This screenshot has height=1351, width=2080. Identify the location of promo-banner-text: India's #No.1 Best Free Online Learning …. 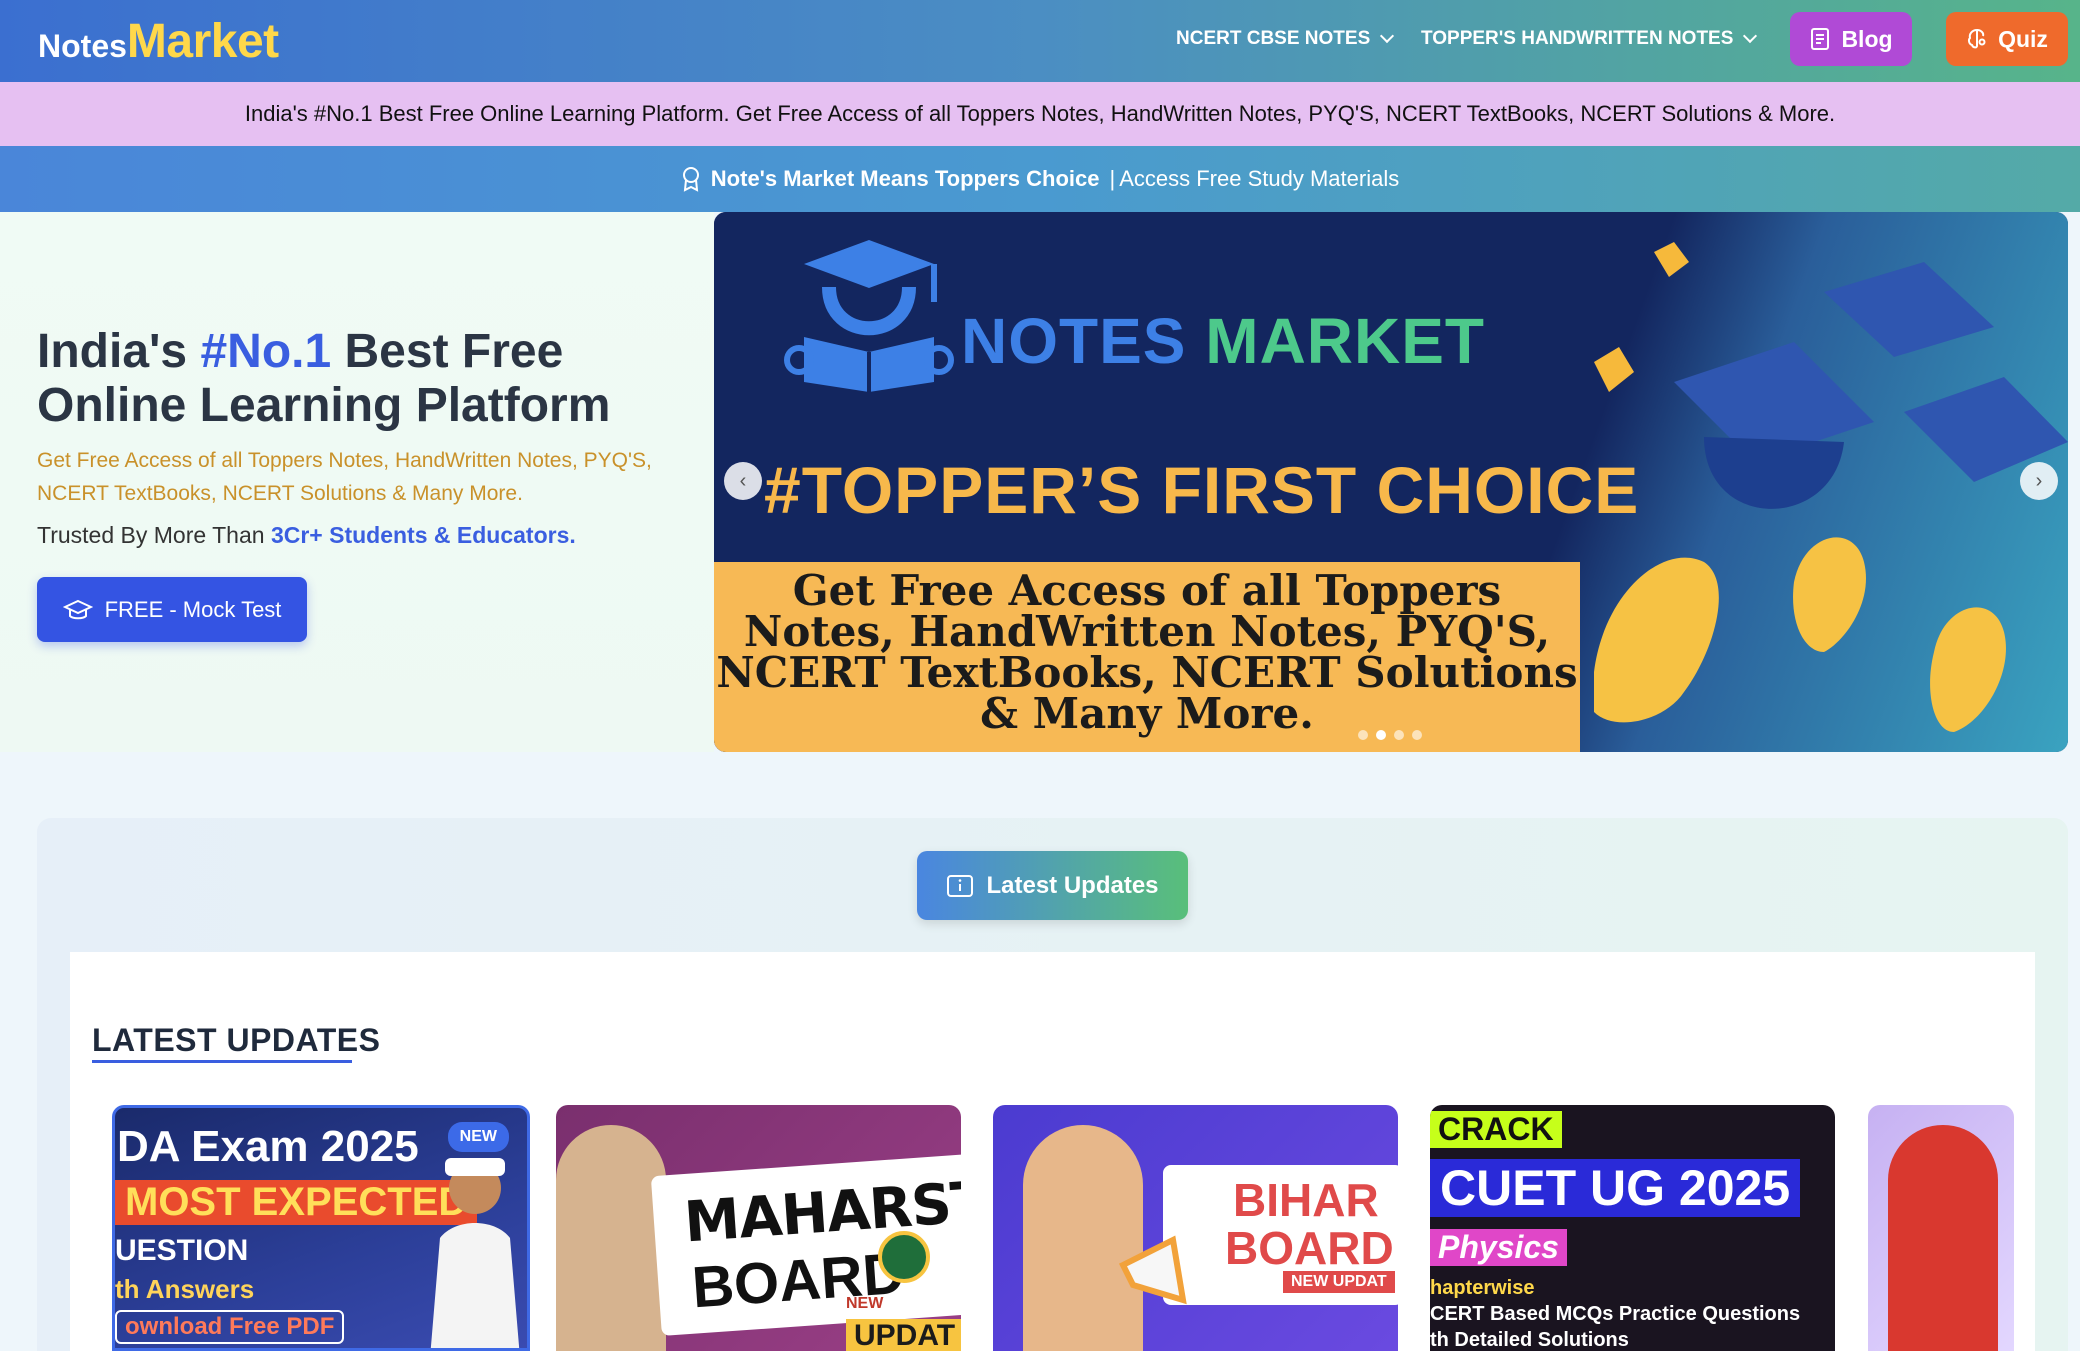
(1040, 113).